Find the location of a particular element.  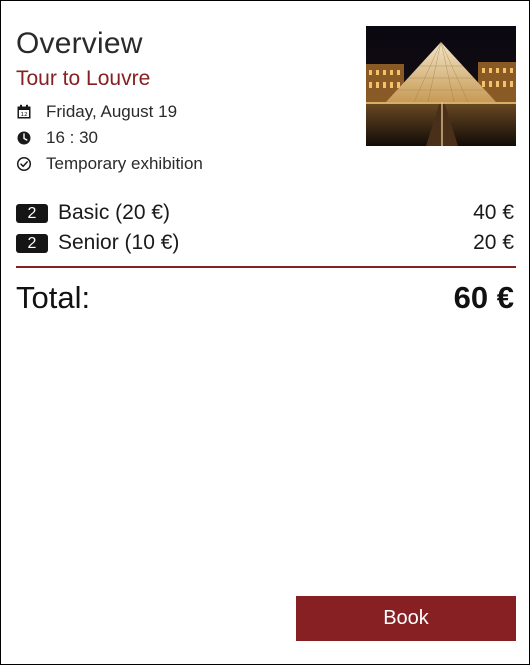

total-value: 60 € is located at coordinates (483, 297).